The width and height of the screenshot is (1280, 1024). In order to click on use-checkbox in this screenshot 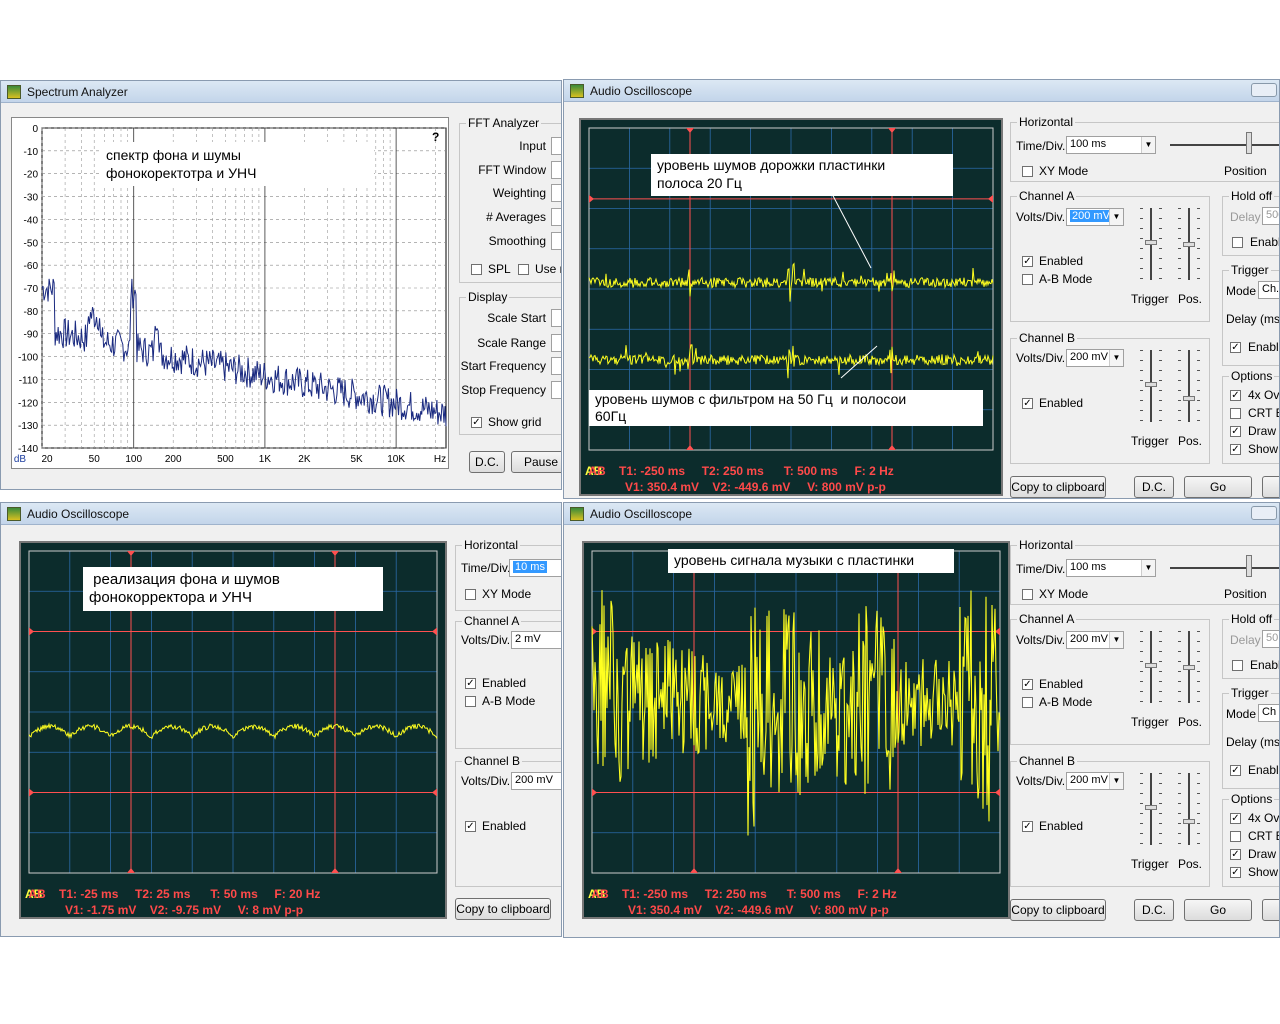, I will do `click(523, 269)`.